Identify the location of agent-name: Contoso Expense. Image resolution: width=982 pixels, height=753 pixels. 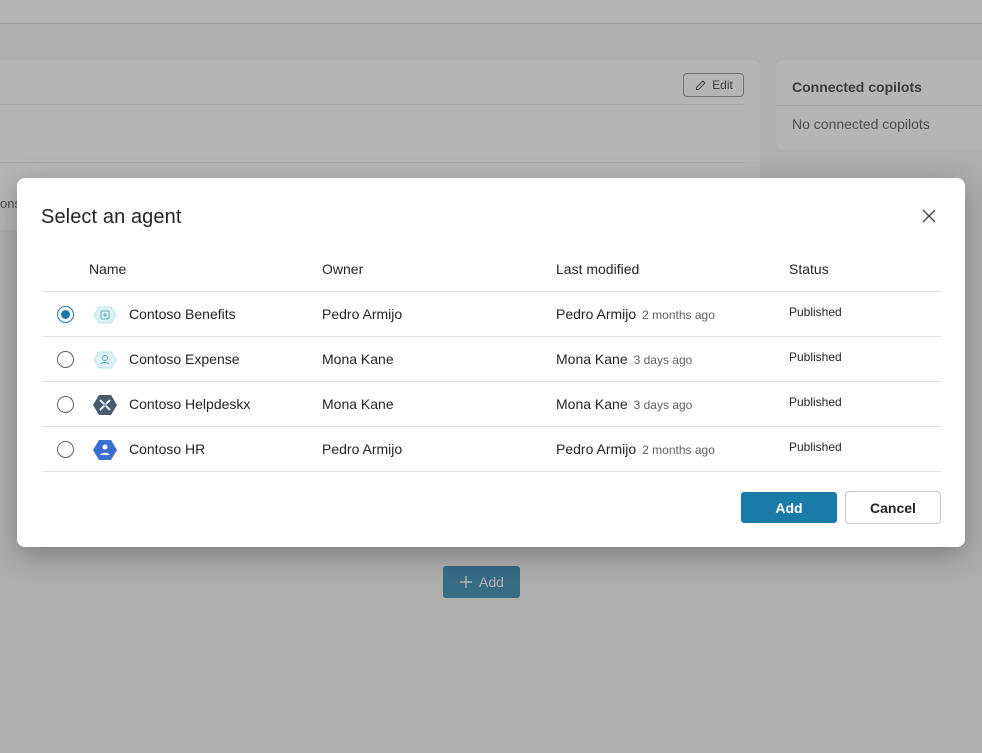
(184, 359).